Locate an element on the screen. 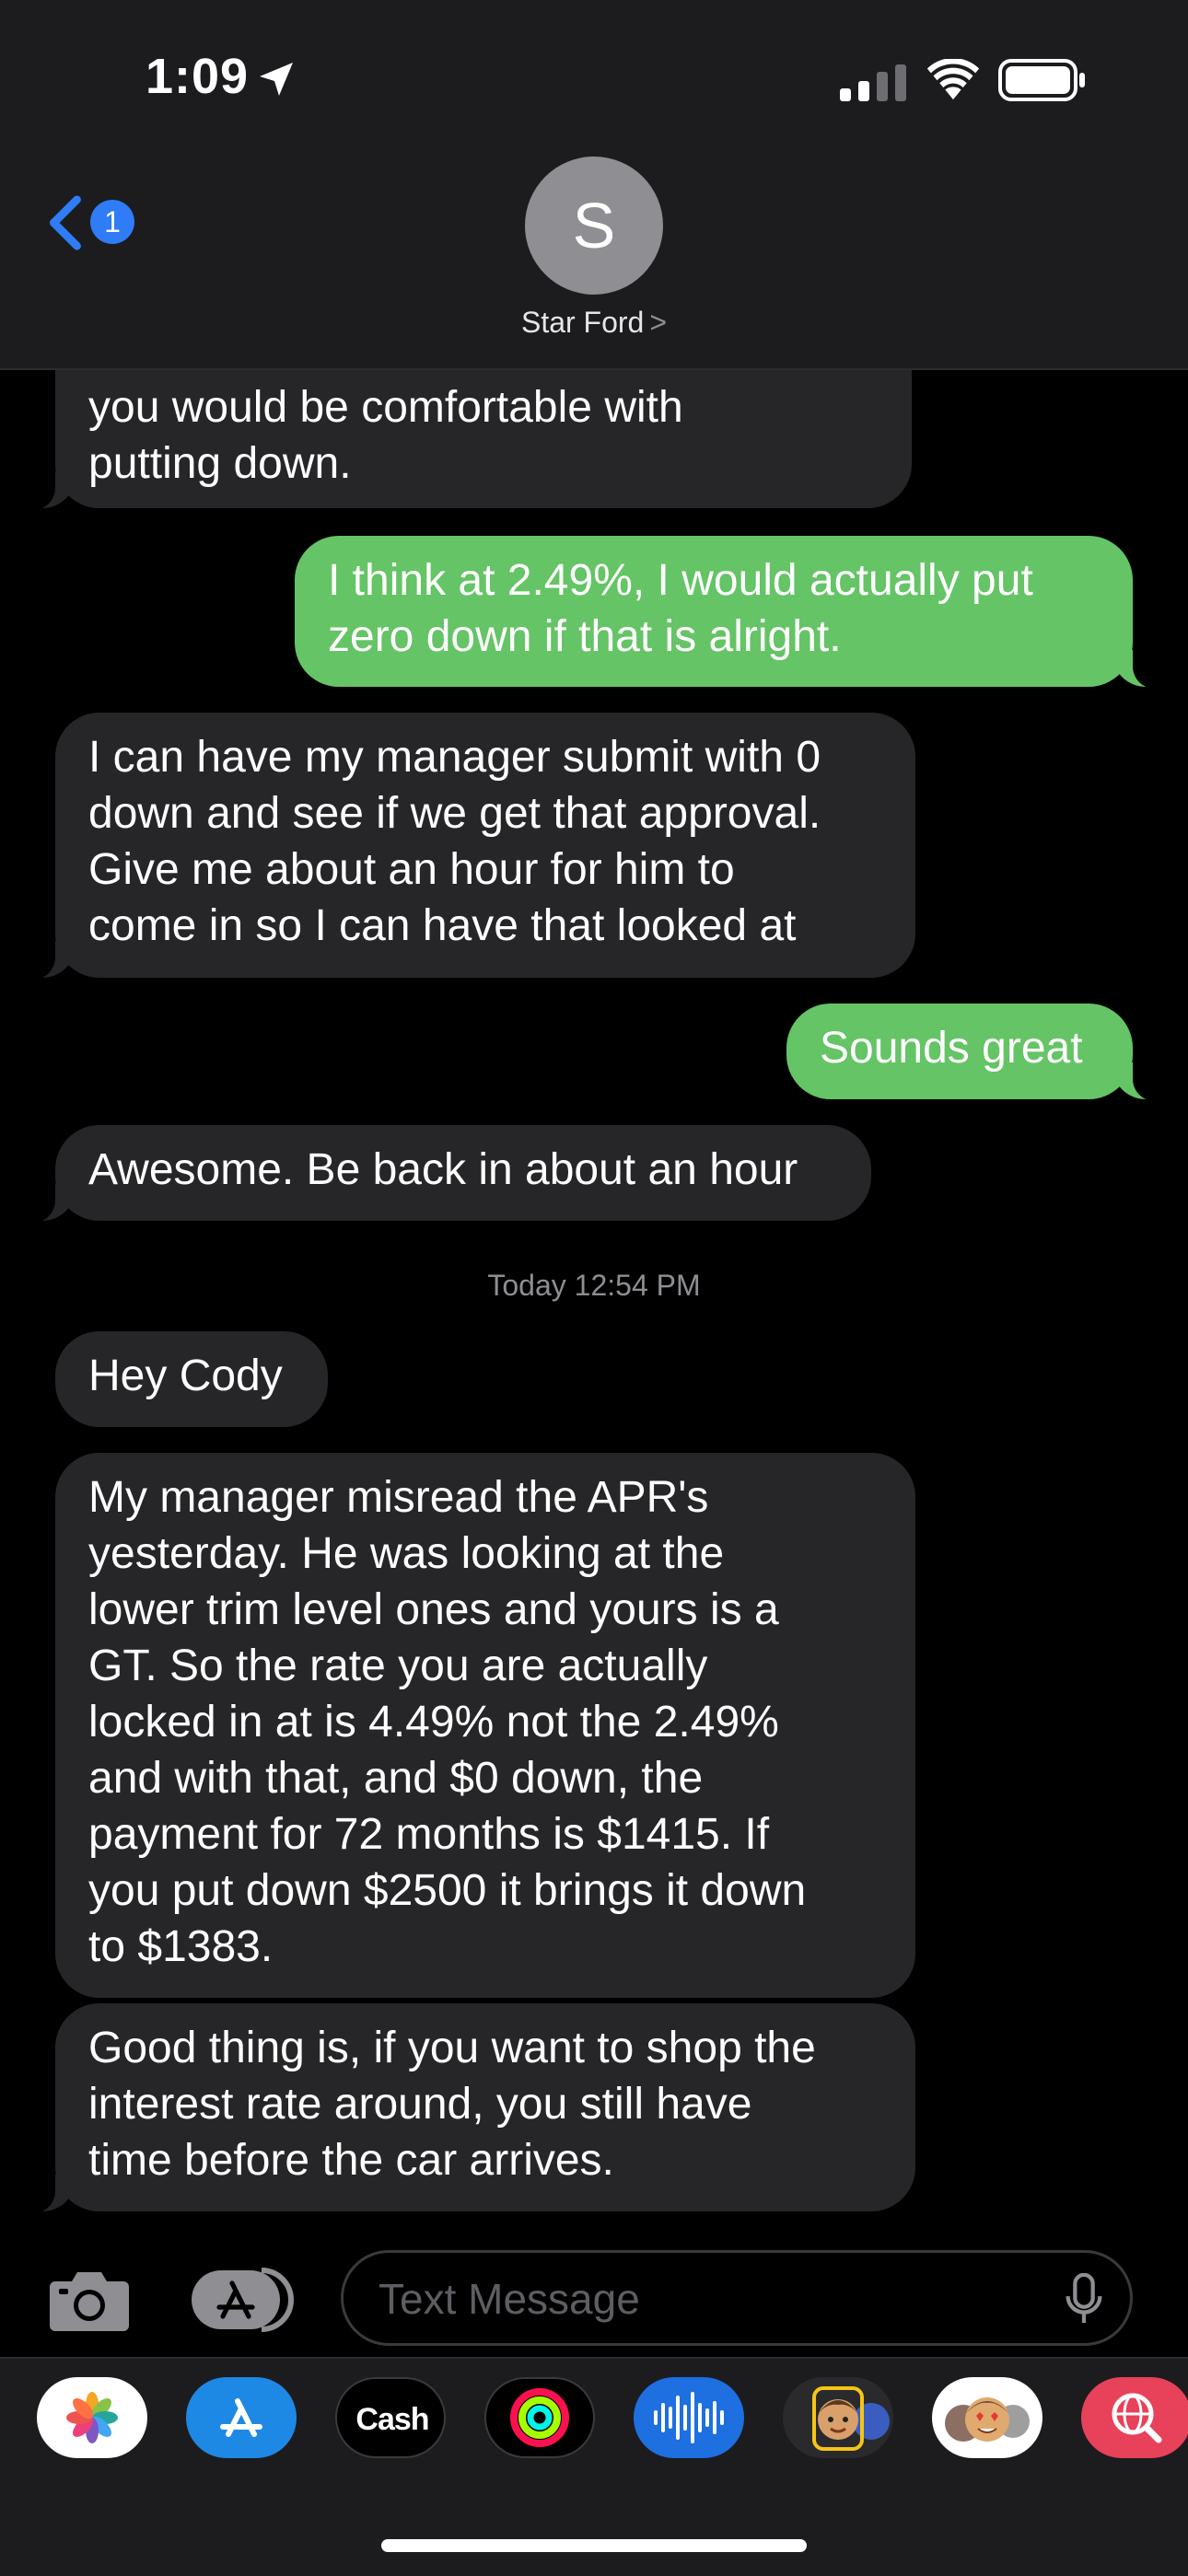 Image resolution: width=1188 pixels, height=2576 pixels. globe-search-icon is located at coordinates (1137, 2418).